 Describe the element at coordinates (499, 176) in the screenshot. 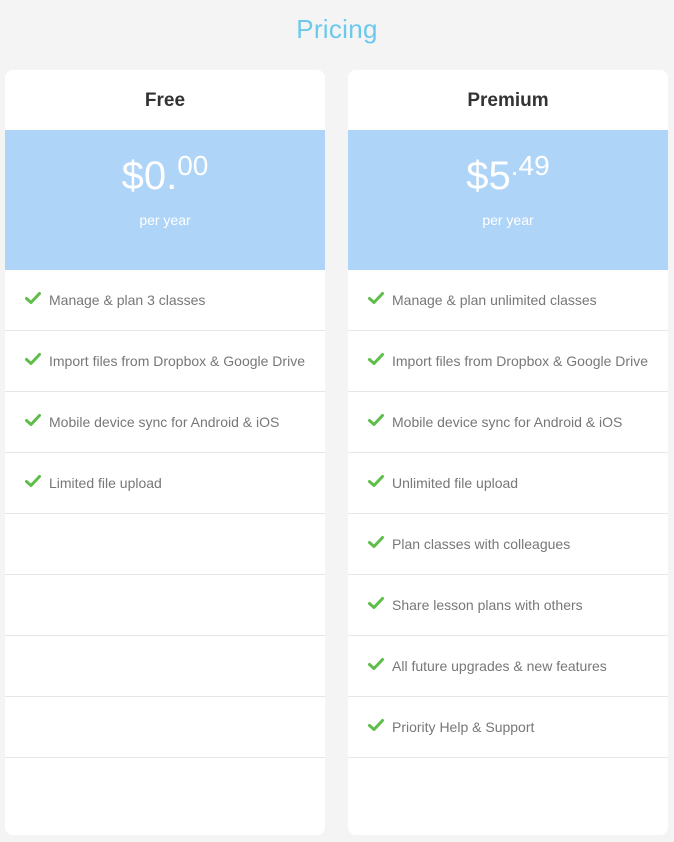

I see `price-dollars: 5` at that location.